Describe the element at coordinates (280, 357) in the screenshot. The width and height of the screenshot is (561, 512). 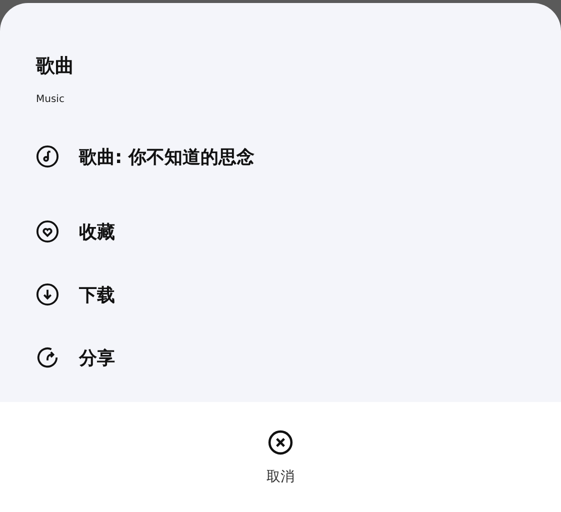
I see `action-item: 分享` at that location.